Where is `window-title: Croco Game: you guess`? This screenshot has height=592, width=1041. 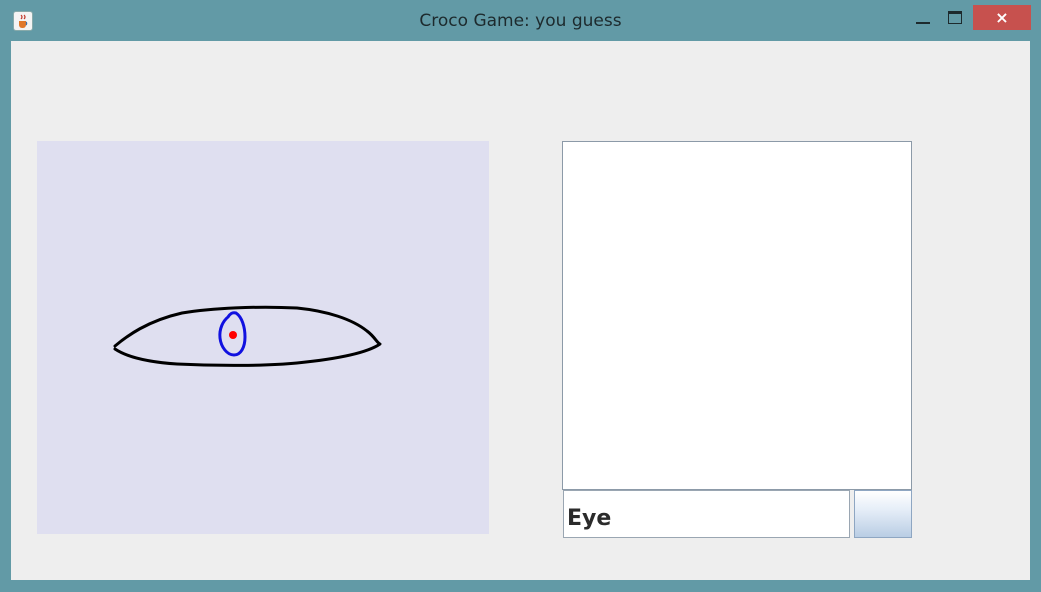 window-title: Croco Game: you guess is located at coordinates (520, 21).